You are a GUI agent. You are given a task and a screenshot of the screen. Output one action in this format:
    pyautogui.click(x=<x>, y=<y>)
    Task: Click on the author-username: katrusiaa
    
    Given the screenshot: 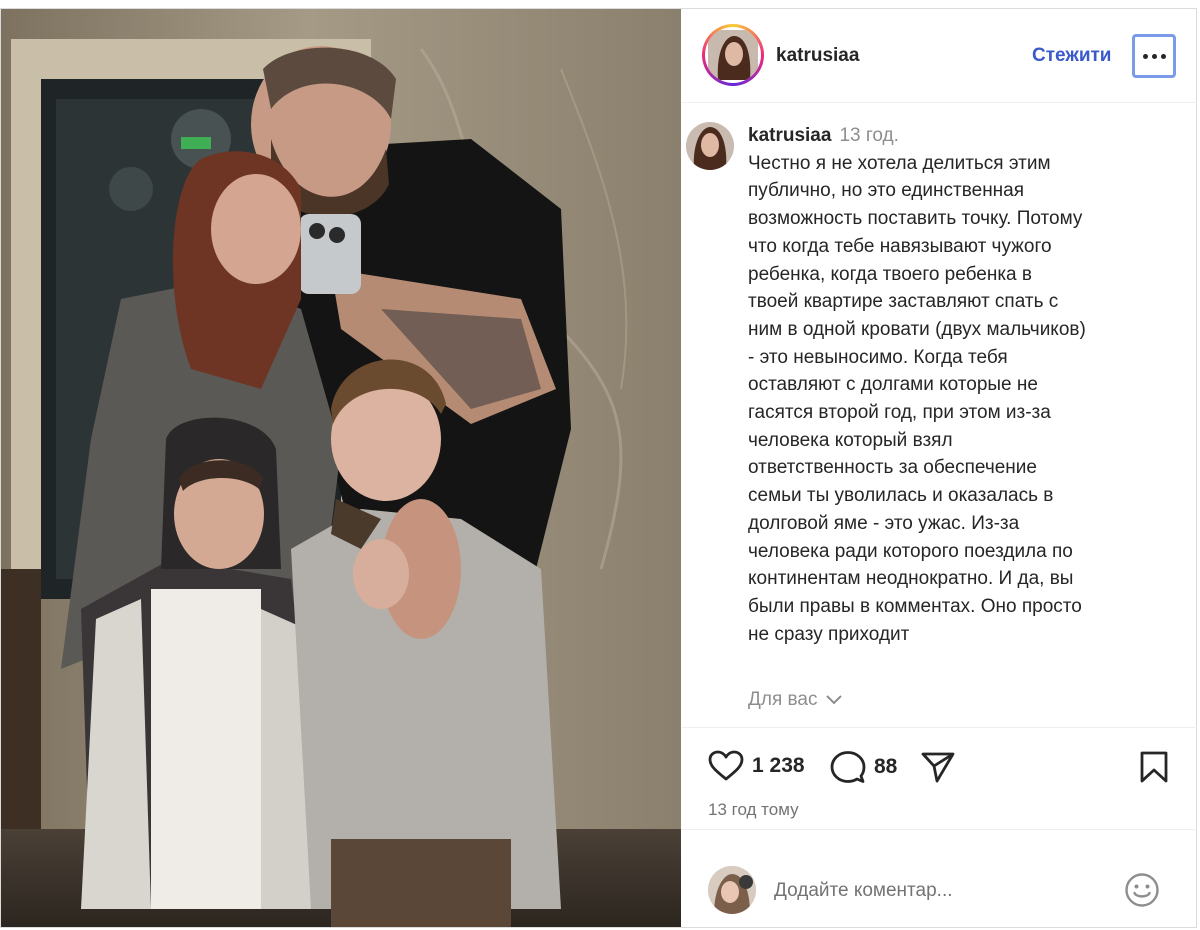 What is the action you would take?
    pyautogui.click(x=817, y=56)
    